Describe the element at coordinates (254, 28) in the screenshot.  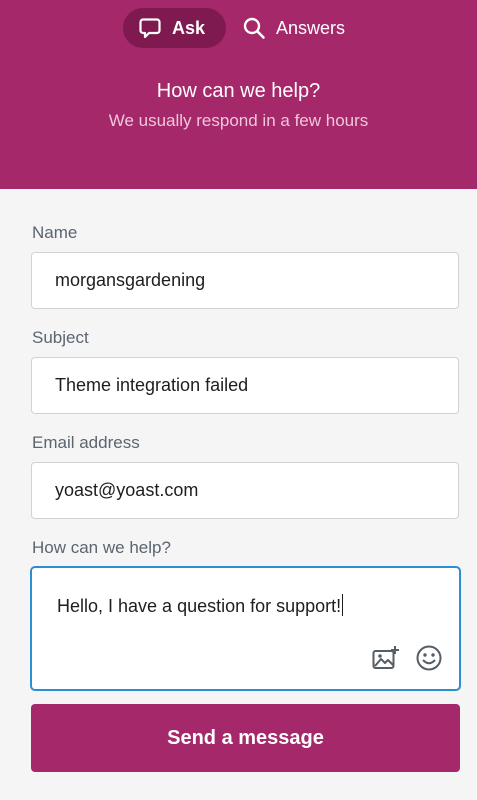
I see `search-icon` at that location.